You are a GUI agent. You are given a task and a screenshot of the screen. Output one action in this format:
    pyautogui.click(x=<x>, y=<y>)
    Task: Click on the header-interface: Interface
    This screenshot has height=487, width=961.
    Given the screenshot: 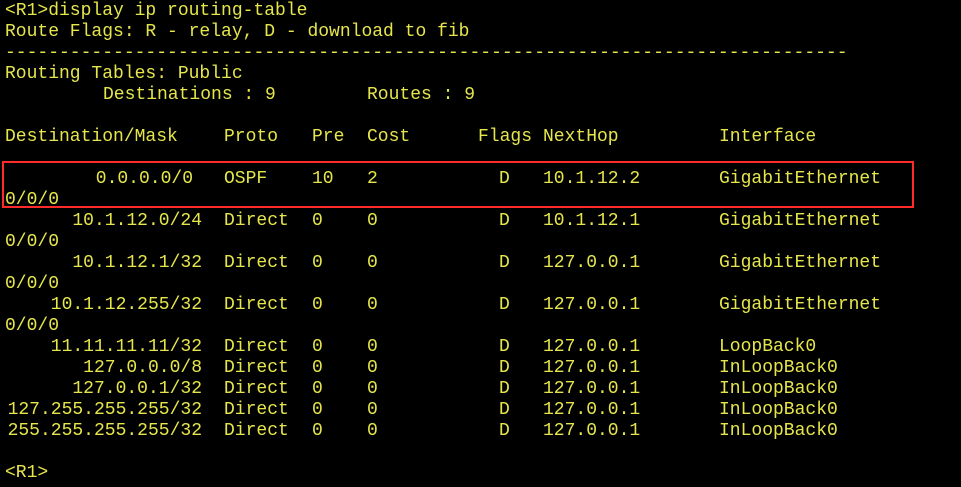 What is the action you would take?
    pyautogui.click(x=768, y=137)
    